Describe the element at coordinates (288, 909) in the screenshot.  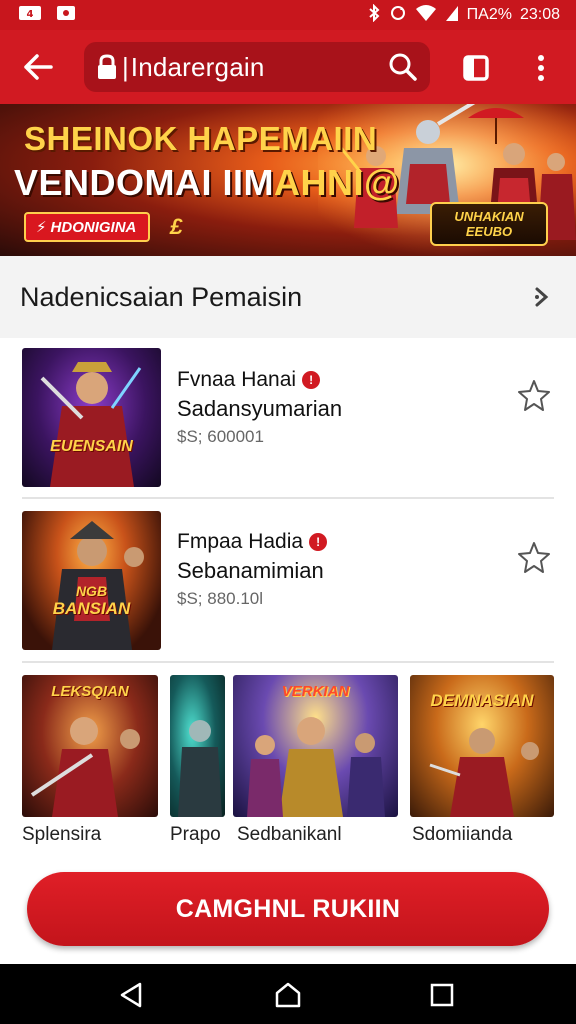
I see `cta-button: CAMGHNL RUKIIN` at that location.